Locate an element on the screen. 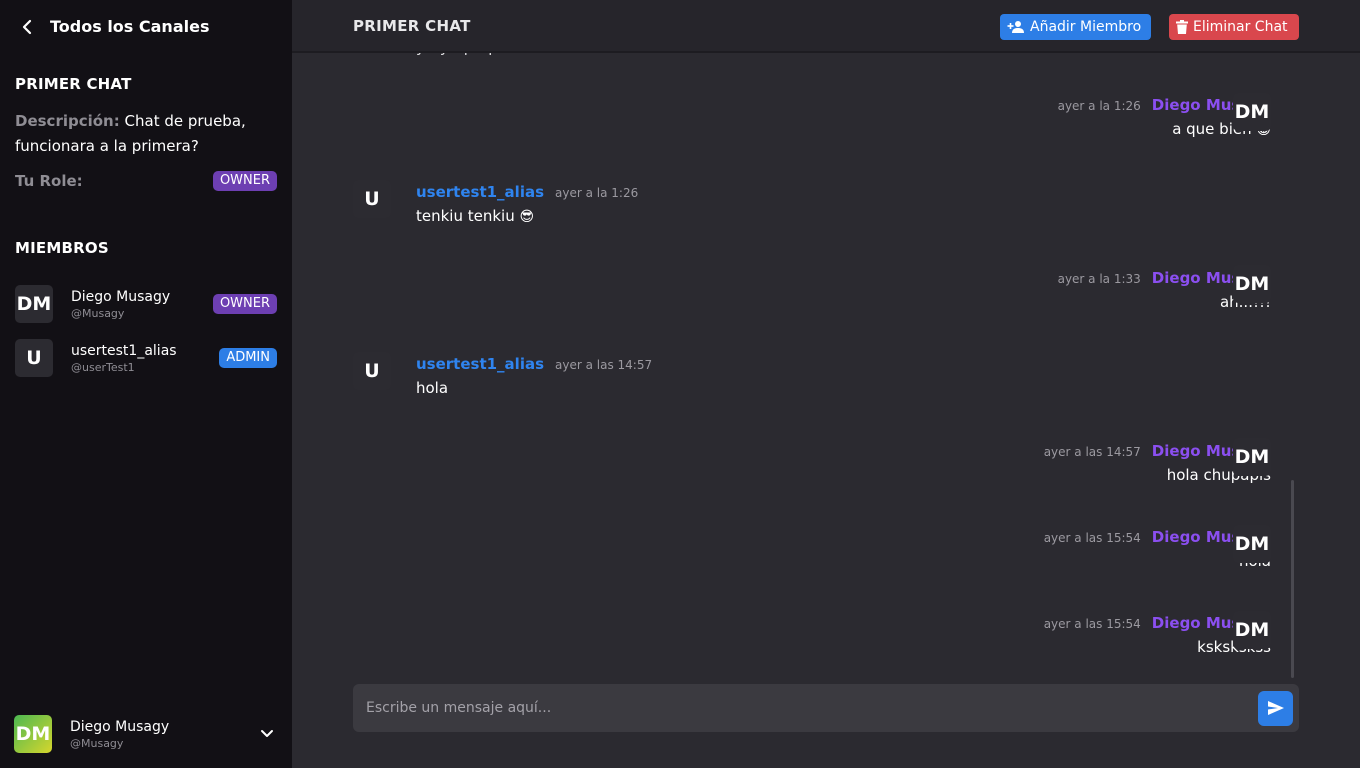  message: usertest1_alias ayer a las 14:57 hola is located at coordinates (534, 376).